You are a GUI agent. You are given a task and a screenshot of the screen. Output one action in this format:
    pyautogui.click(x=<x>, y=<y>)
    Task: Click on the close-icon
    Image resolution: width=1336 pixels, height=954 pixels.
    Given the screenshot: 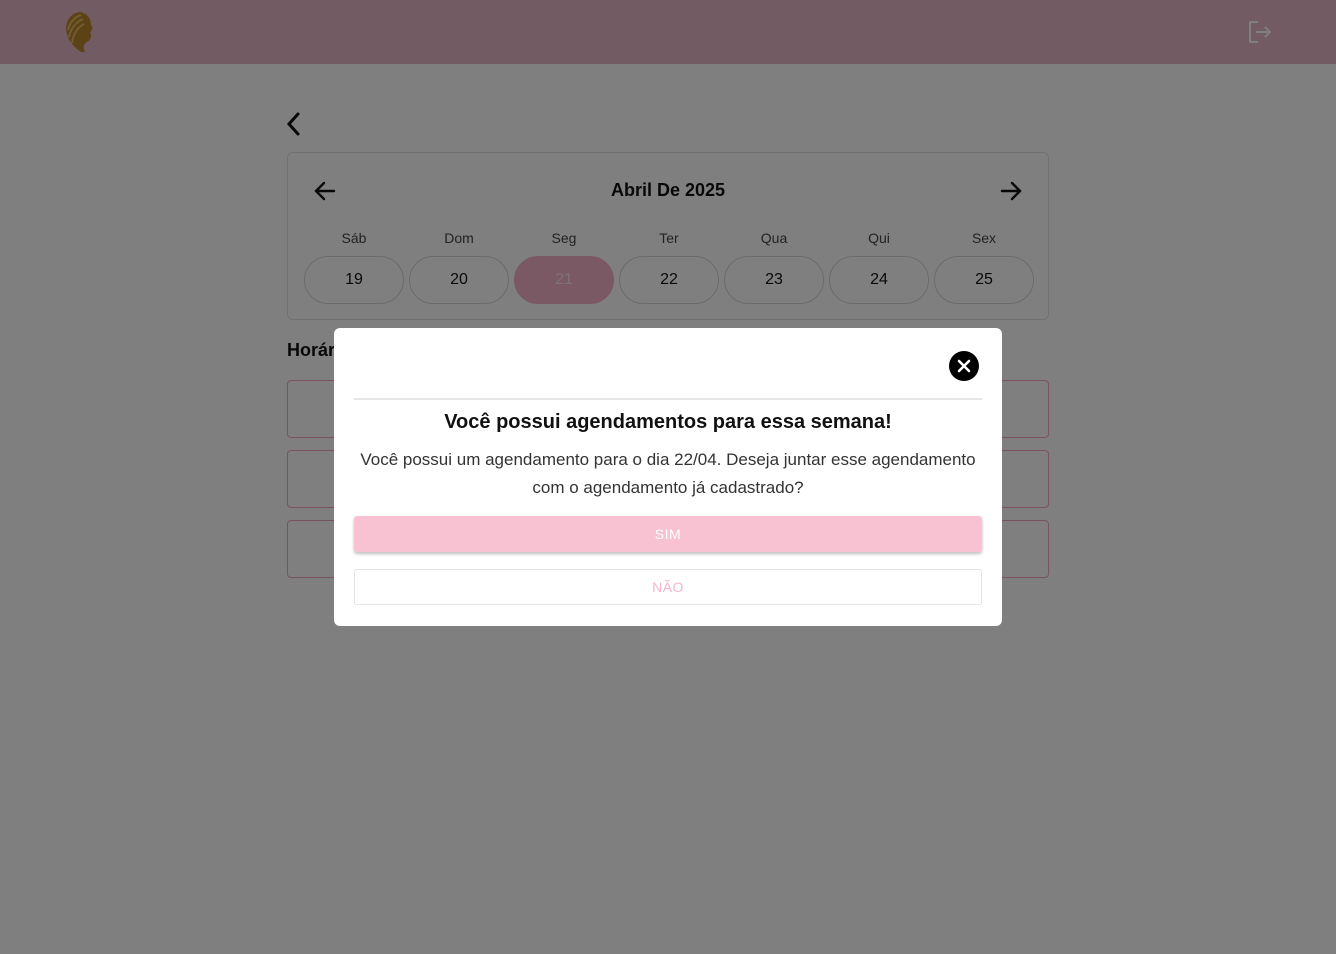 What is the action you would take?
    pyautogui.click(x=964, y=366)
    